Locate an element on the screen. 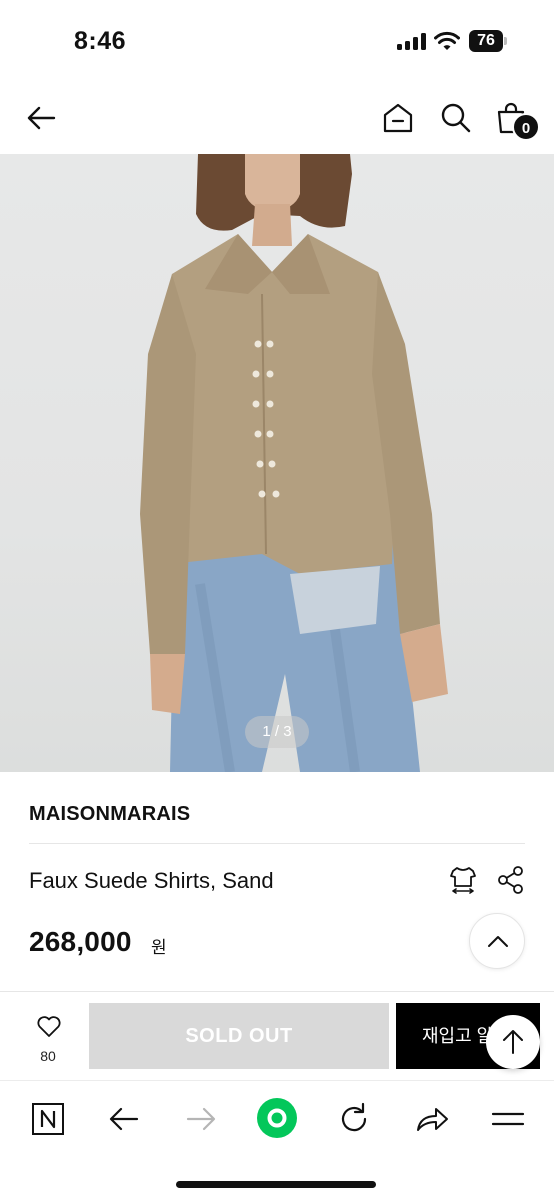  cellular-signal-icon is located at coordinates (412, 41).